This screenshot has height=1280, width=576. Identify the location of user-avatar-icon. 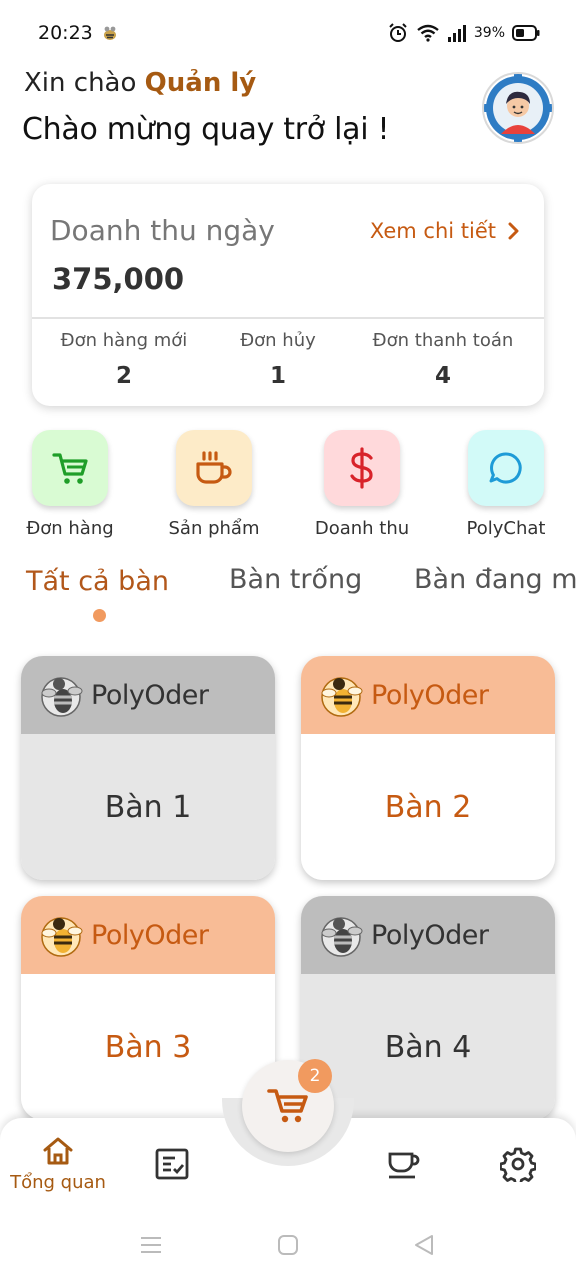
(518, 108).